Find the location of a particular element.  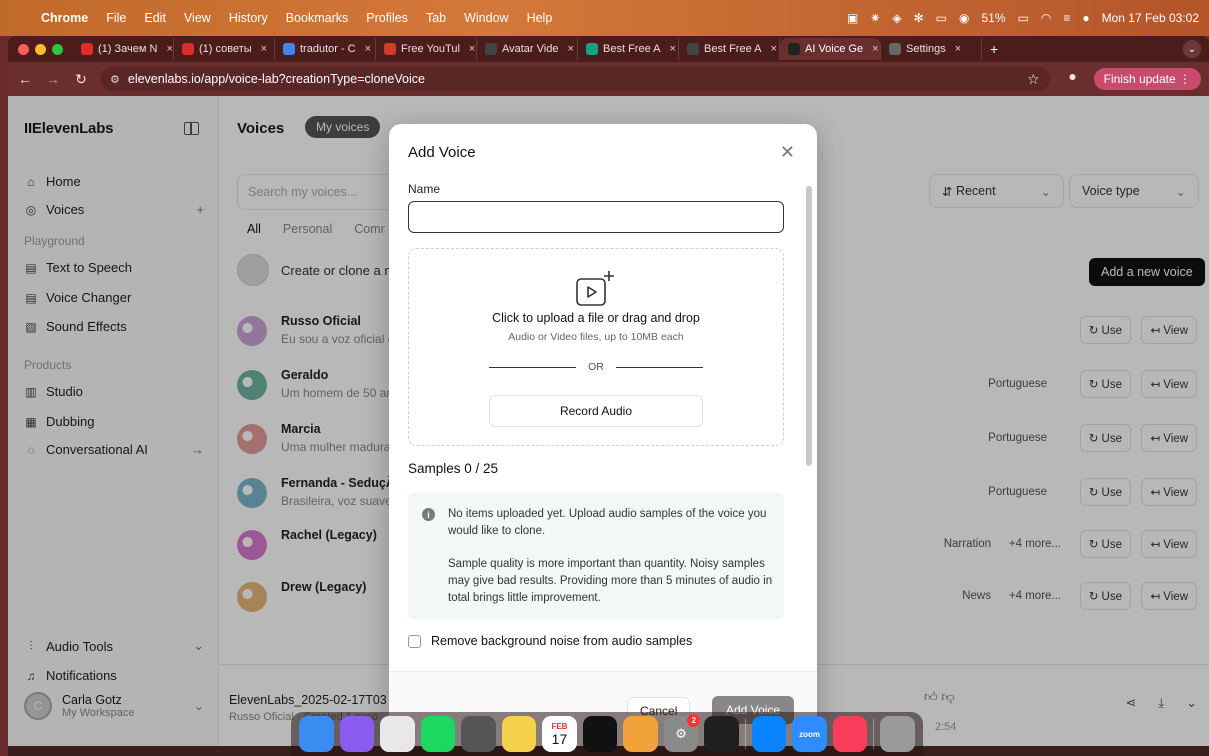

menu-profiles: Profiles is located at coordinates (387, 18).